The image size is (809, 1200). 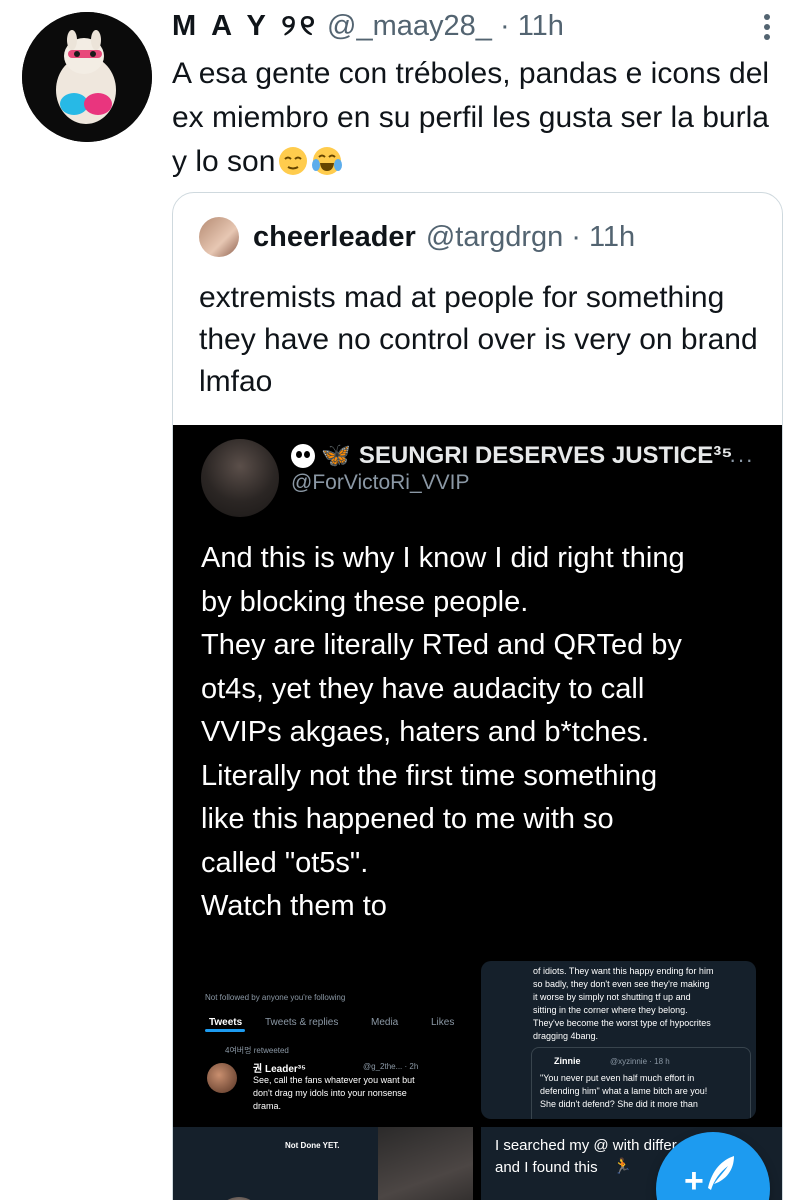 I want to click on tab-media: Media, so click(x=385, y=1022).